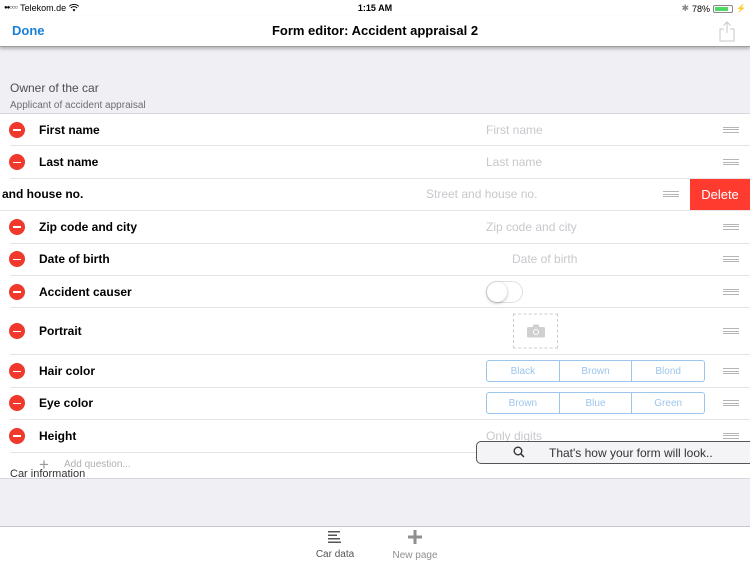 This screenshot has width=750, height=563. What do you see at coordinates (415, 537) in the screenshot?
I see `plus-icon` at bounding box center [415, 537].